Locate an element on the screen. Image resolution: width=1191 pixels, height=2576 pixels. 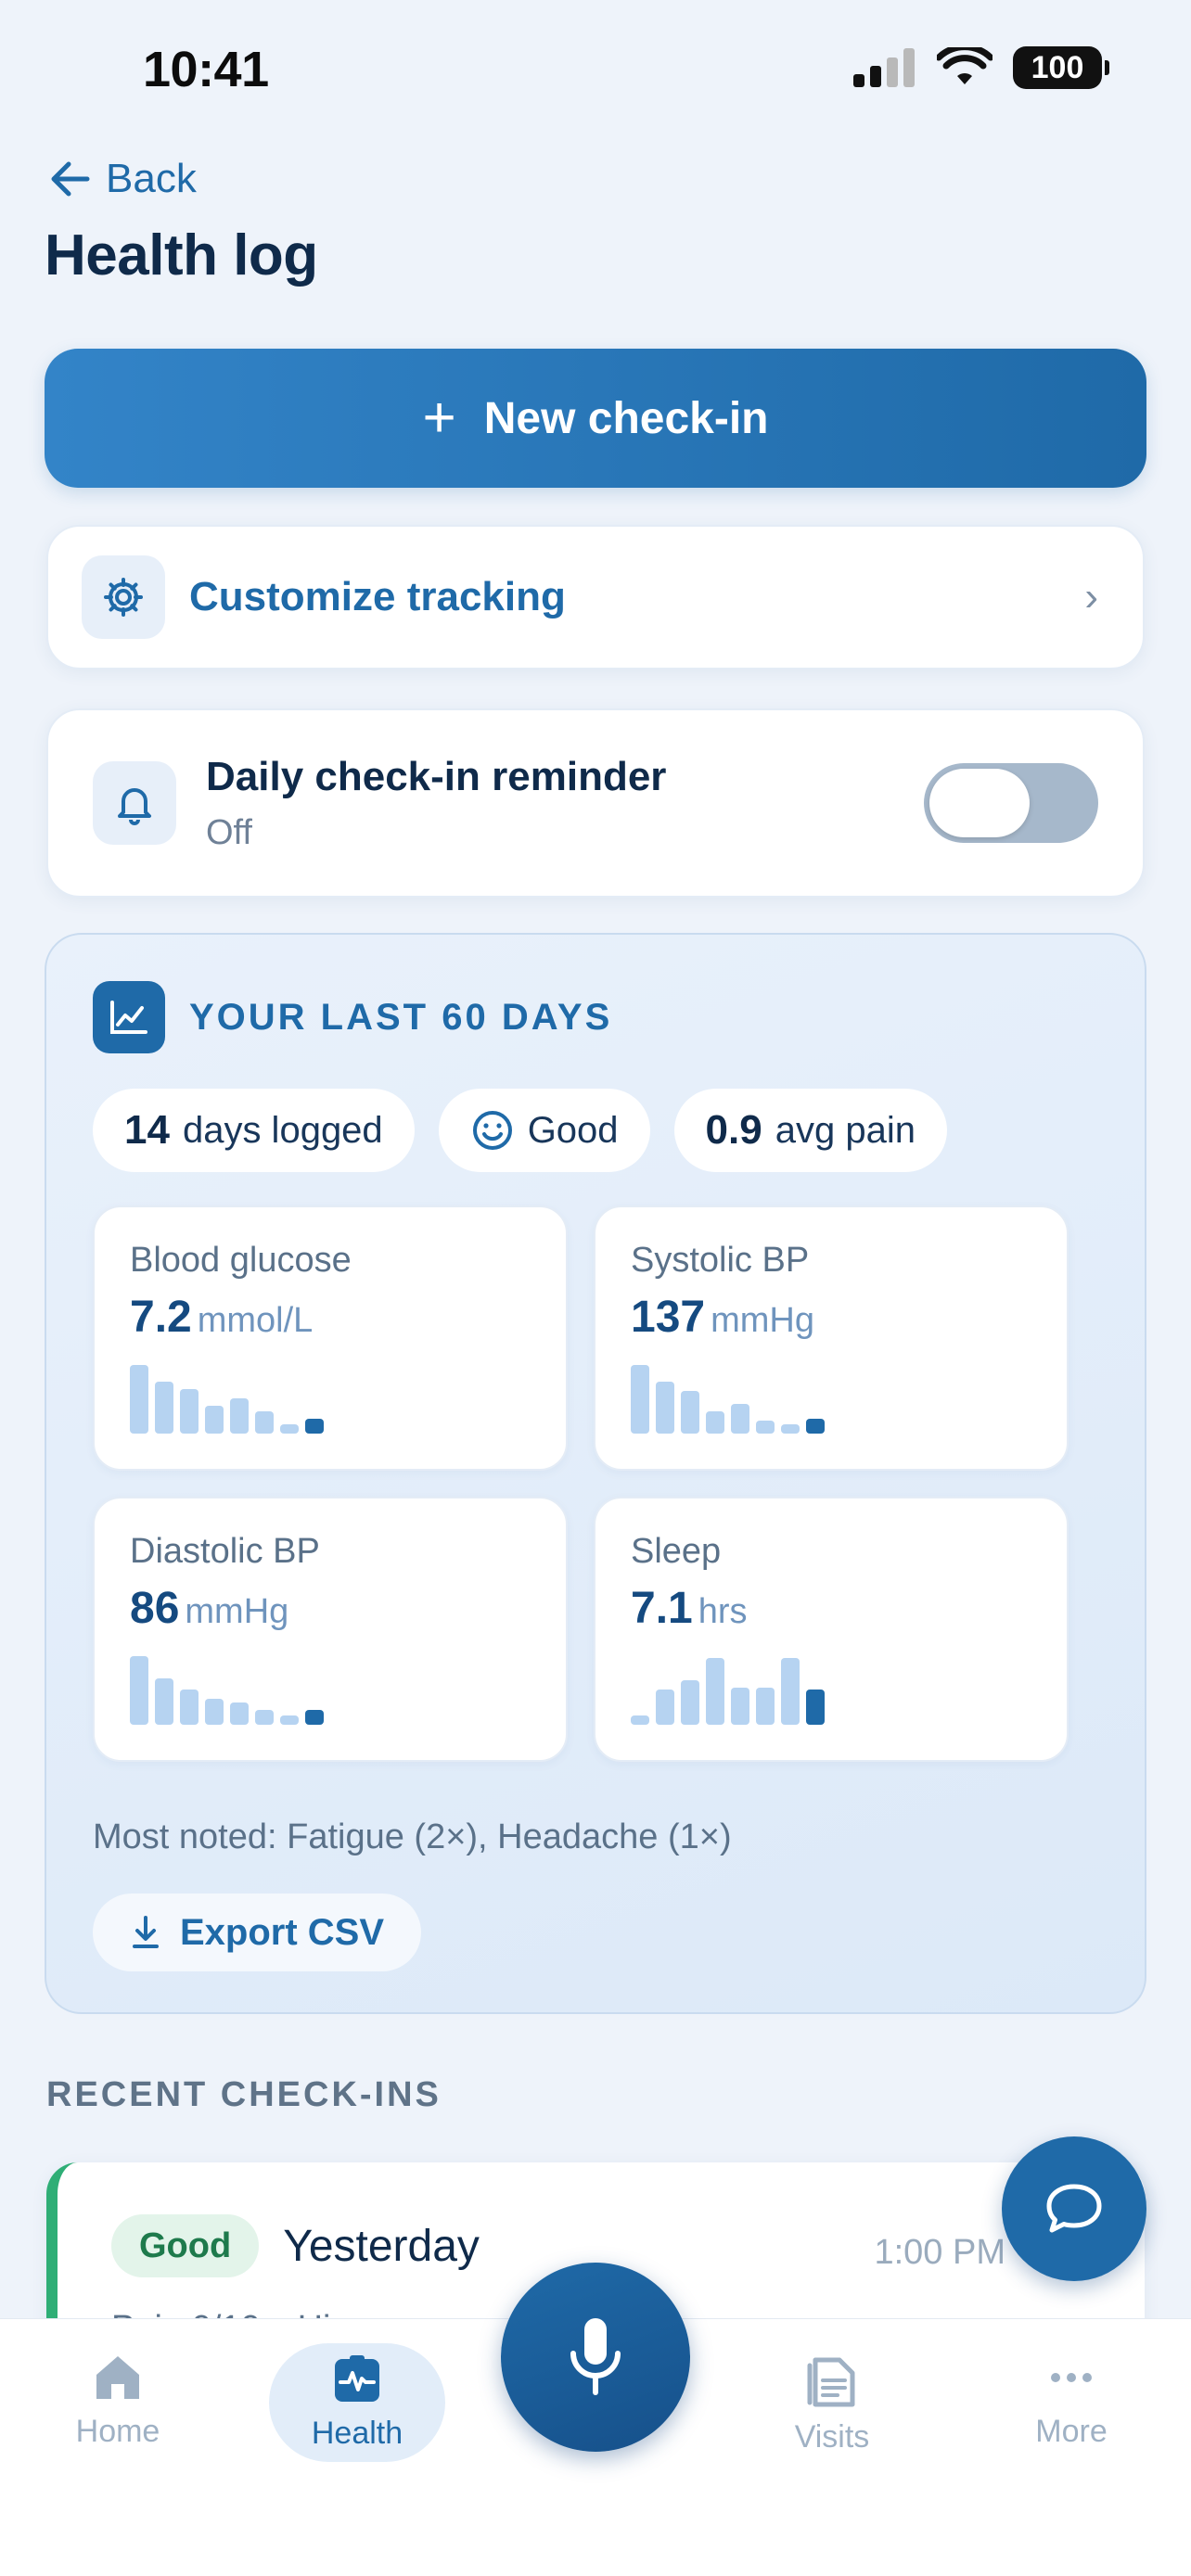
days-logged-value: 14 is located at coordinates (147, 1130).